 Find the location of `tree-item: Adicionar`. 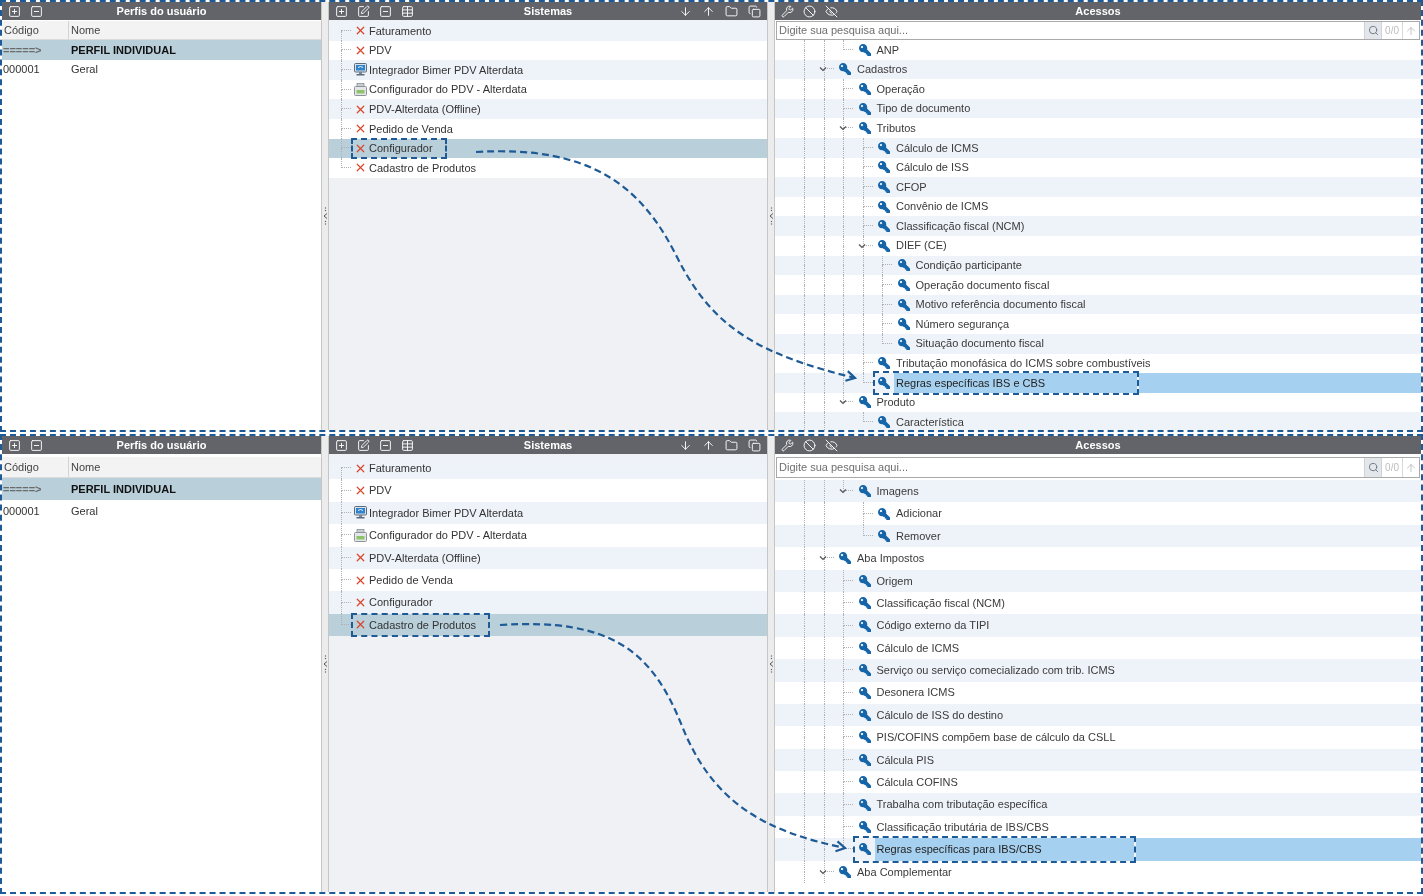

tree-item: Adicionar is located at coordinates (918, 513).